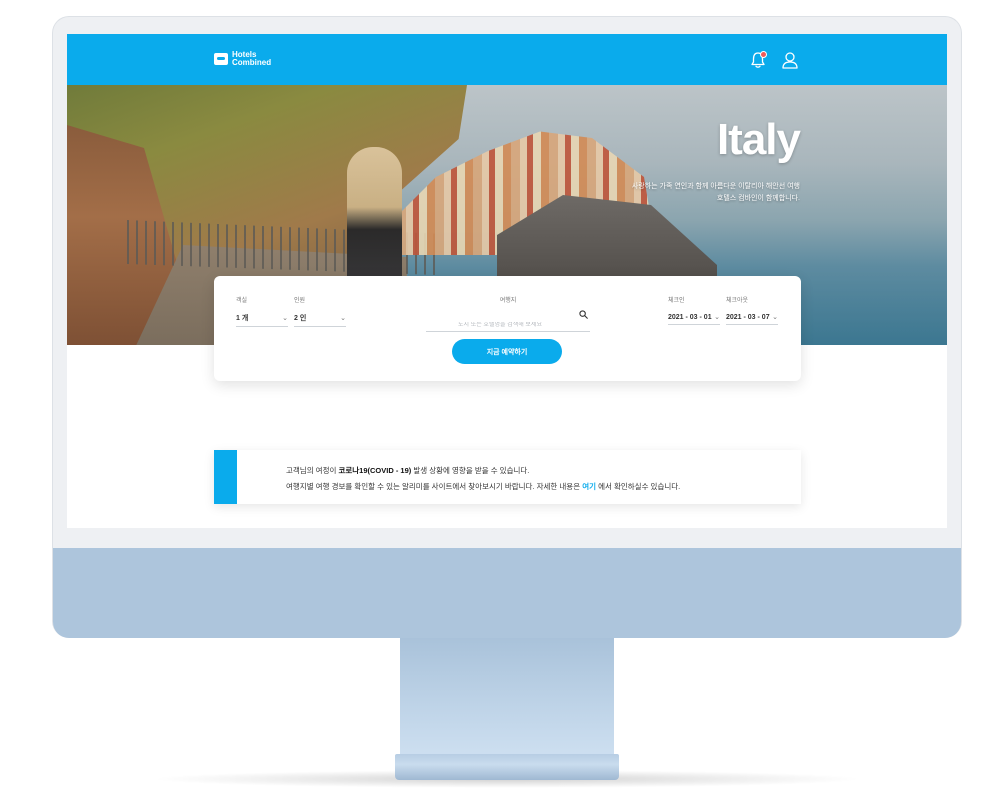 This screenshot has height=795, width=994. Describe the element at coordinates (715, 186) in the screenshot. I see `hero-subtitle-line-1: 사랑하는 가족 연인과 함께 아름다운 이탈리아 해안선 여행` at that location.